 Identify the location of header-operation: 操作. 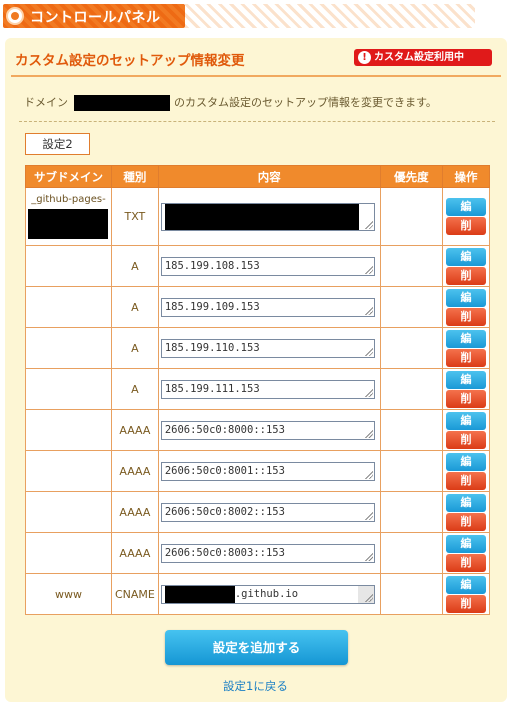
(466, 176).